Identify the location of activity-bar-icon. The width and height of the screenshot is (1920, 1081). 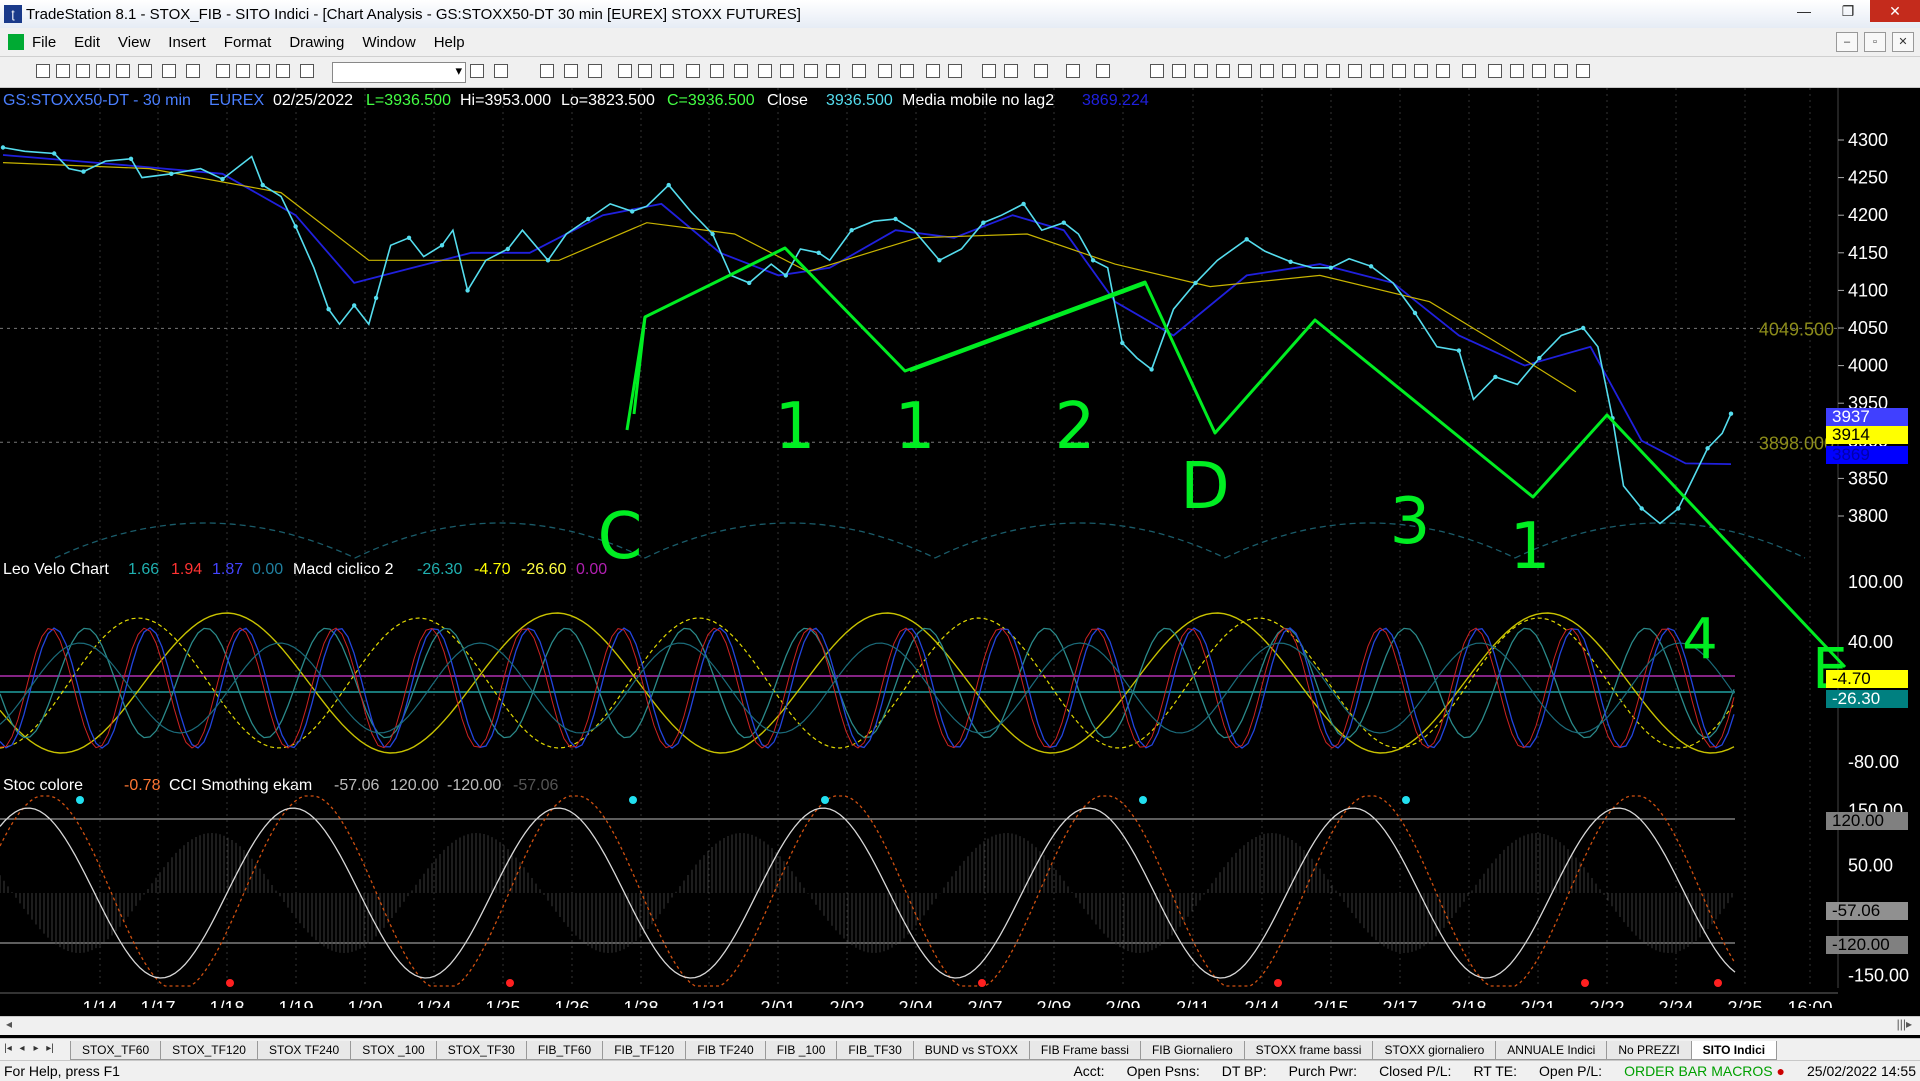
(741, 71).